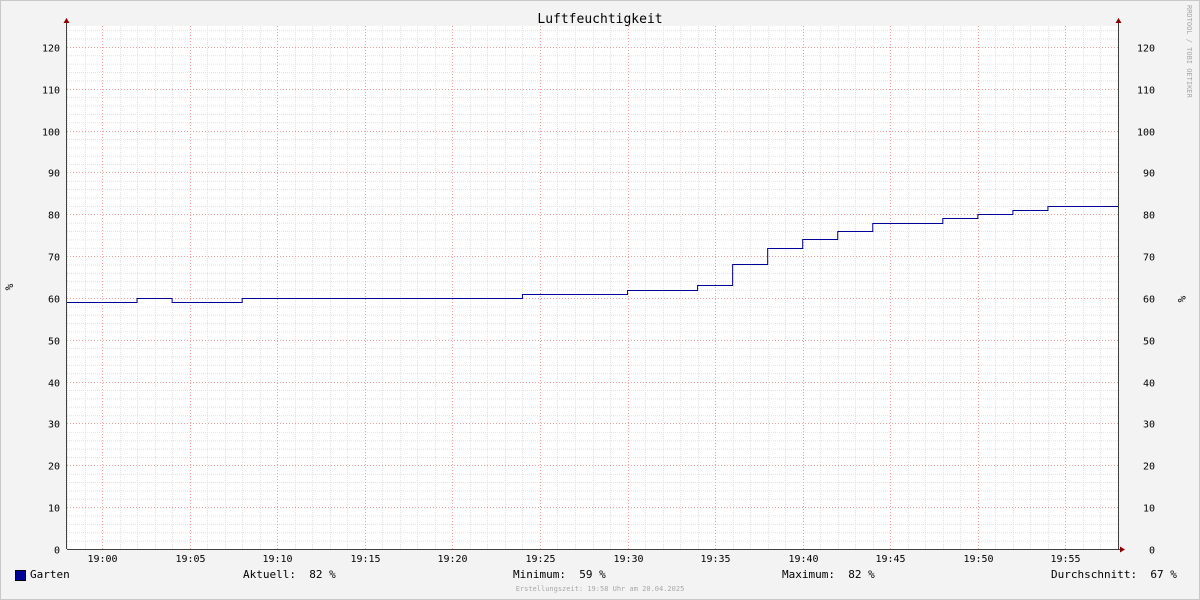  I want to click on stat-current: Aktuell: 82 %, so click(289, 574).